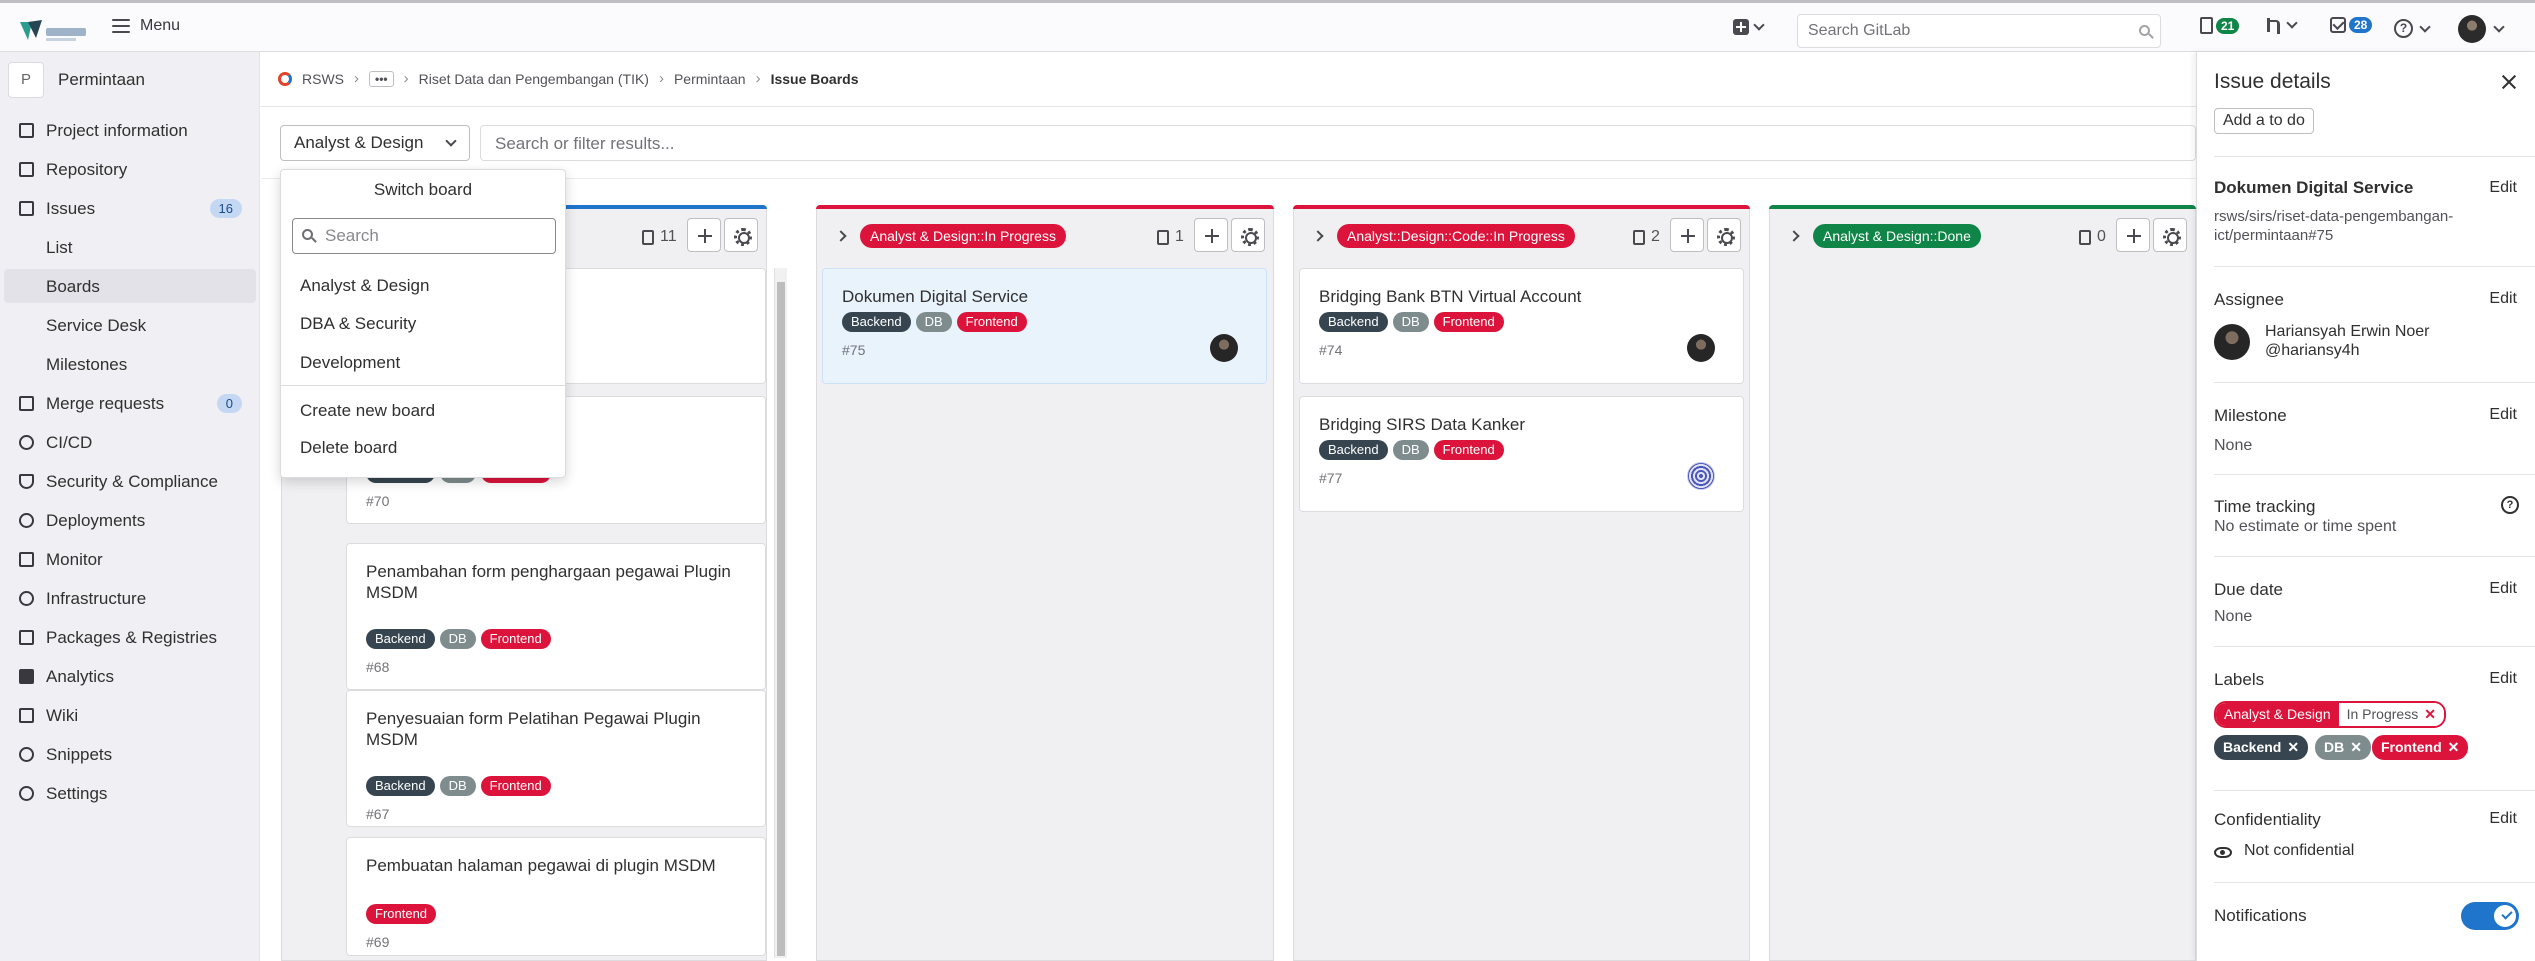  Describe the element at coordinates (1749, 27) in the screenshot. I see `create-new-button` at that location.